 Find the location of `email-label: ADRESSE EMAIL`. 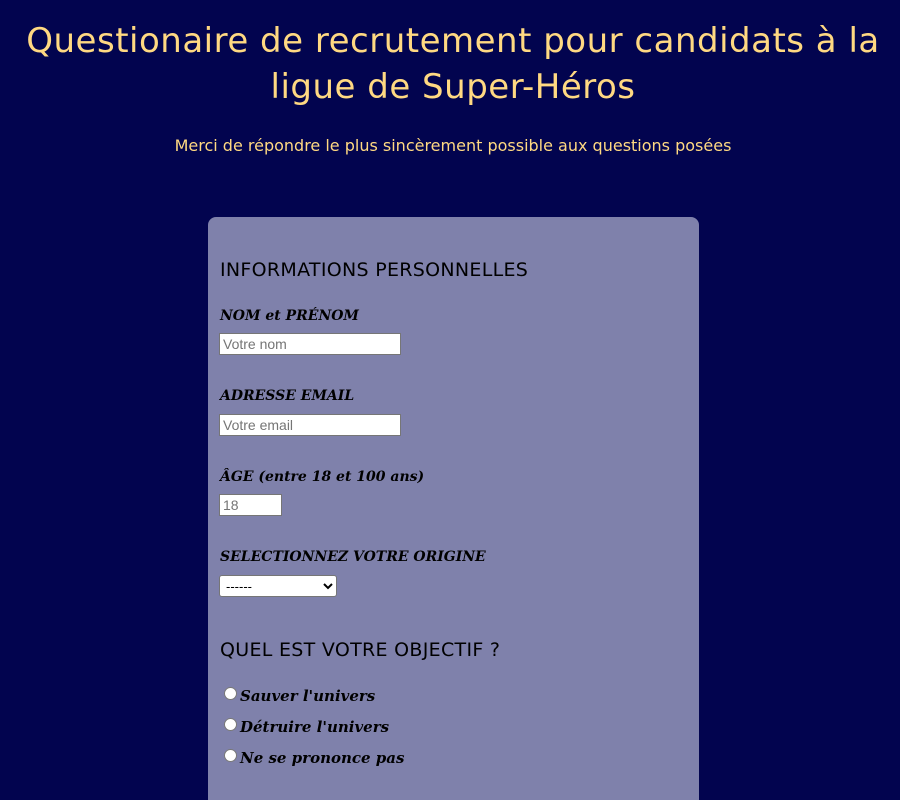

email-label: ADRESSE EMAIL is located at coordinates (287, 396).